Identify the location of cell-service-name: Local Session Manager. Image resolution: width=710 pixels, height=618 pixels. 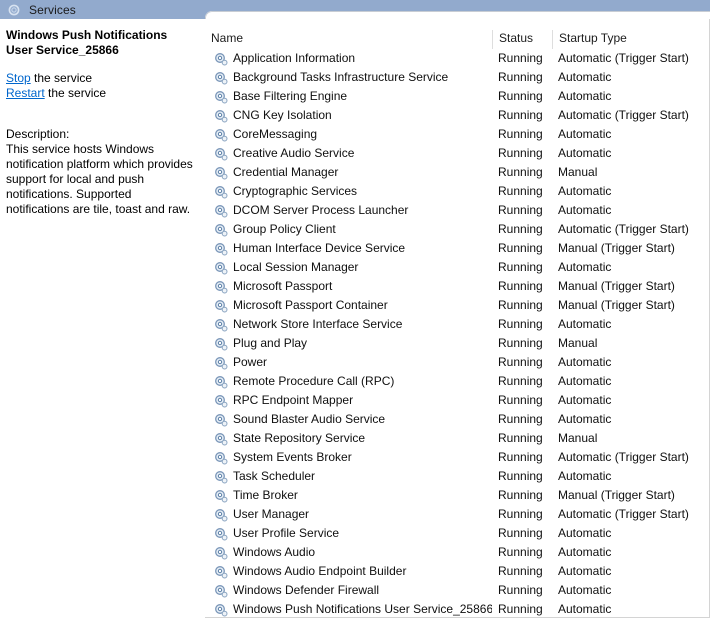
(348, 267).